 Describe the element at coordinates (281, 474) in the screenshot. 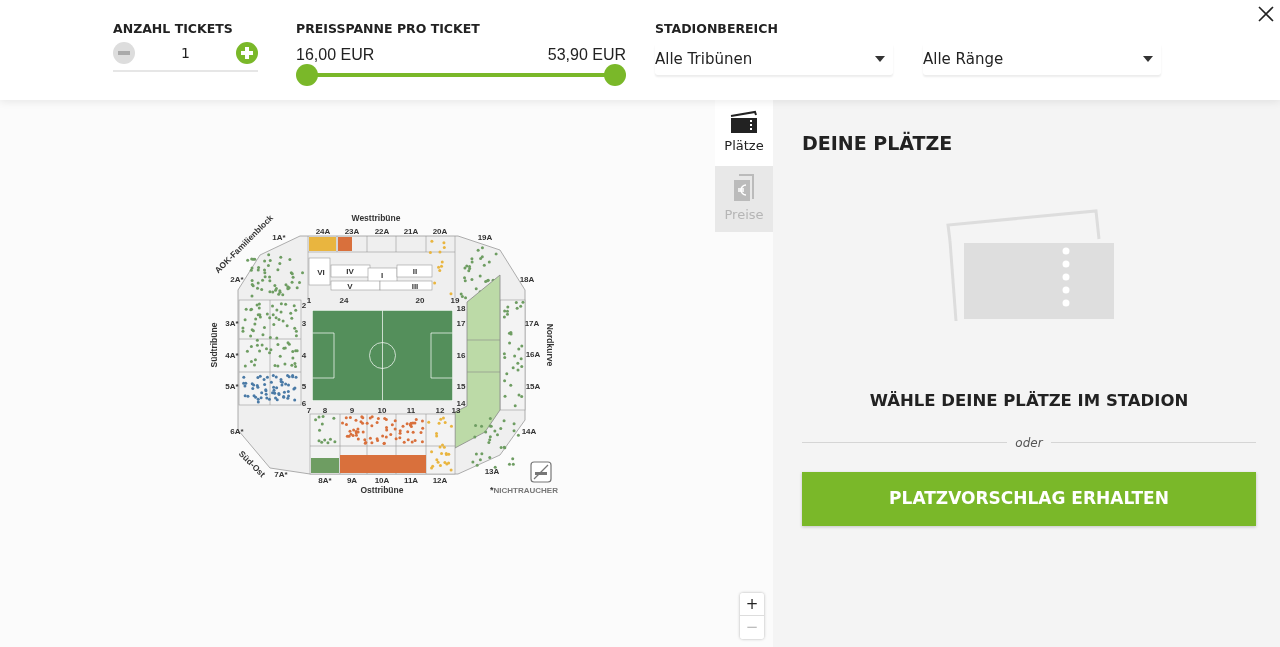

I see `block-label: 7A*` at that location.